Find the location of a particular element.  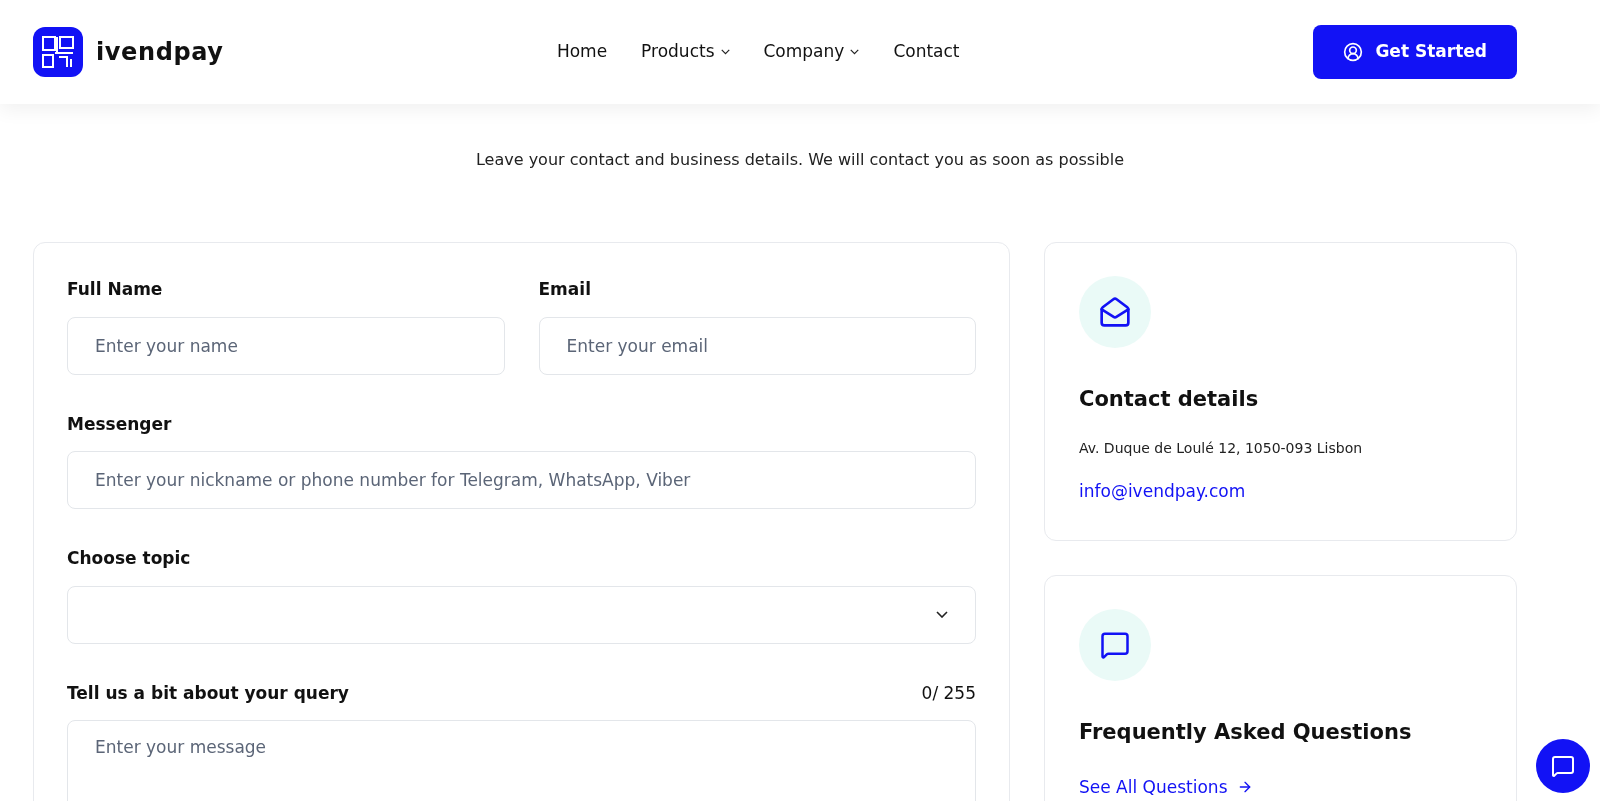

question-bubble-icon is located at coordinates (1115, 645).